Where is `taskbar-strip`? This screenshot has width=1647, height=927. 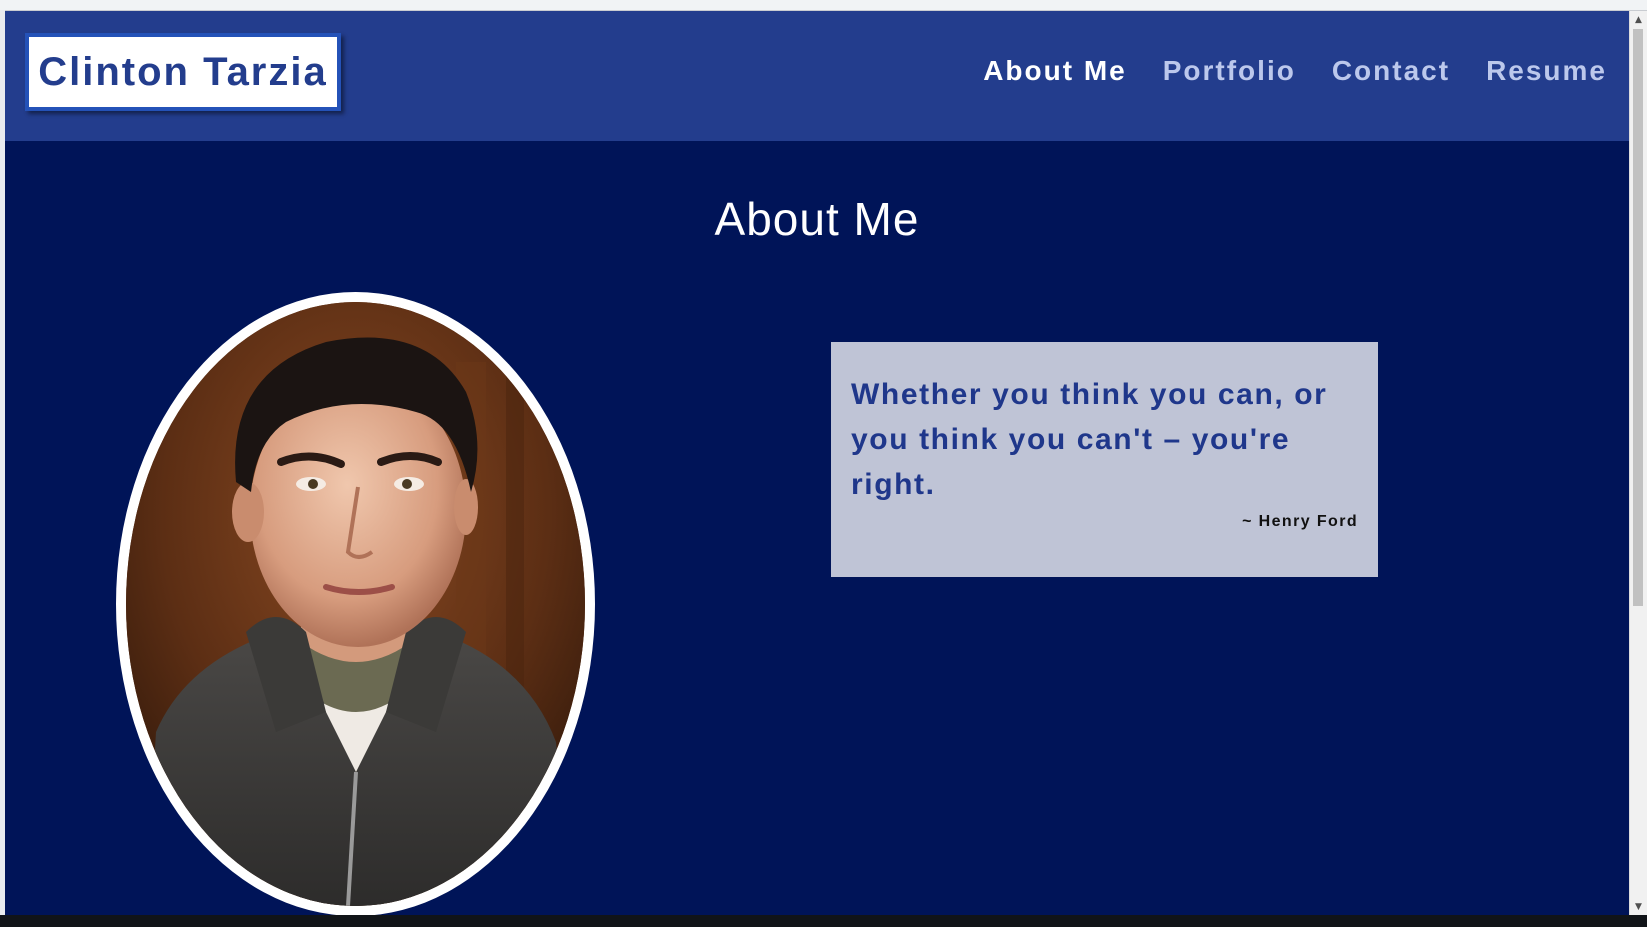
taskbar-strip is located at coordinates (823, 921).